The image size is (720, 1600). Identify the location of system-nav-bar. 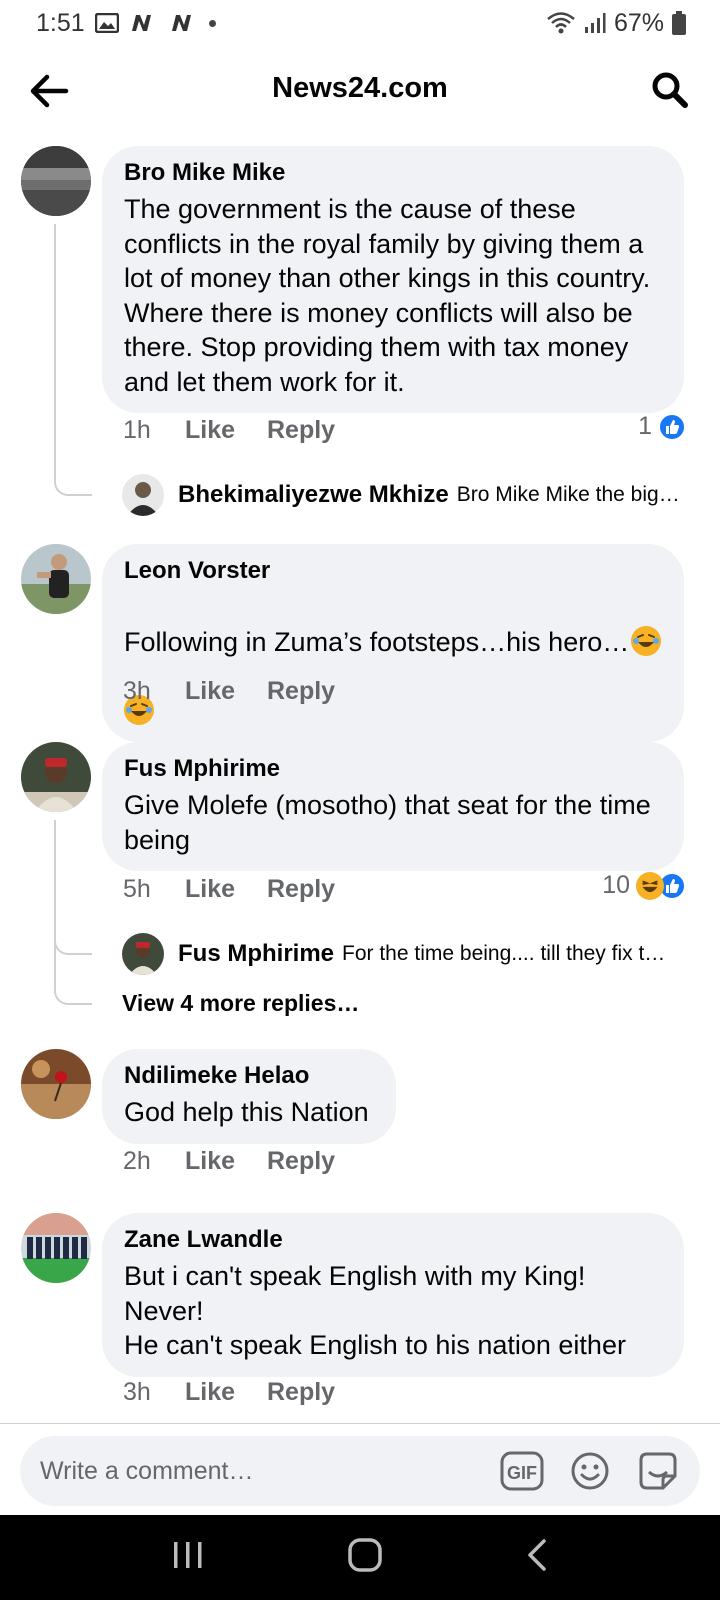
(360, 1557).